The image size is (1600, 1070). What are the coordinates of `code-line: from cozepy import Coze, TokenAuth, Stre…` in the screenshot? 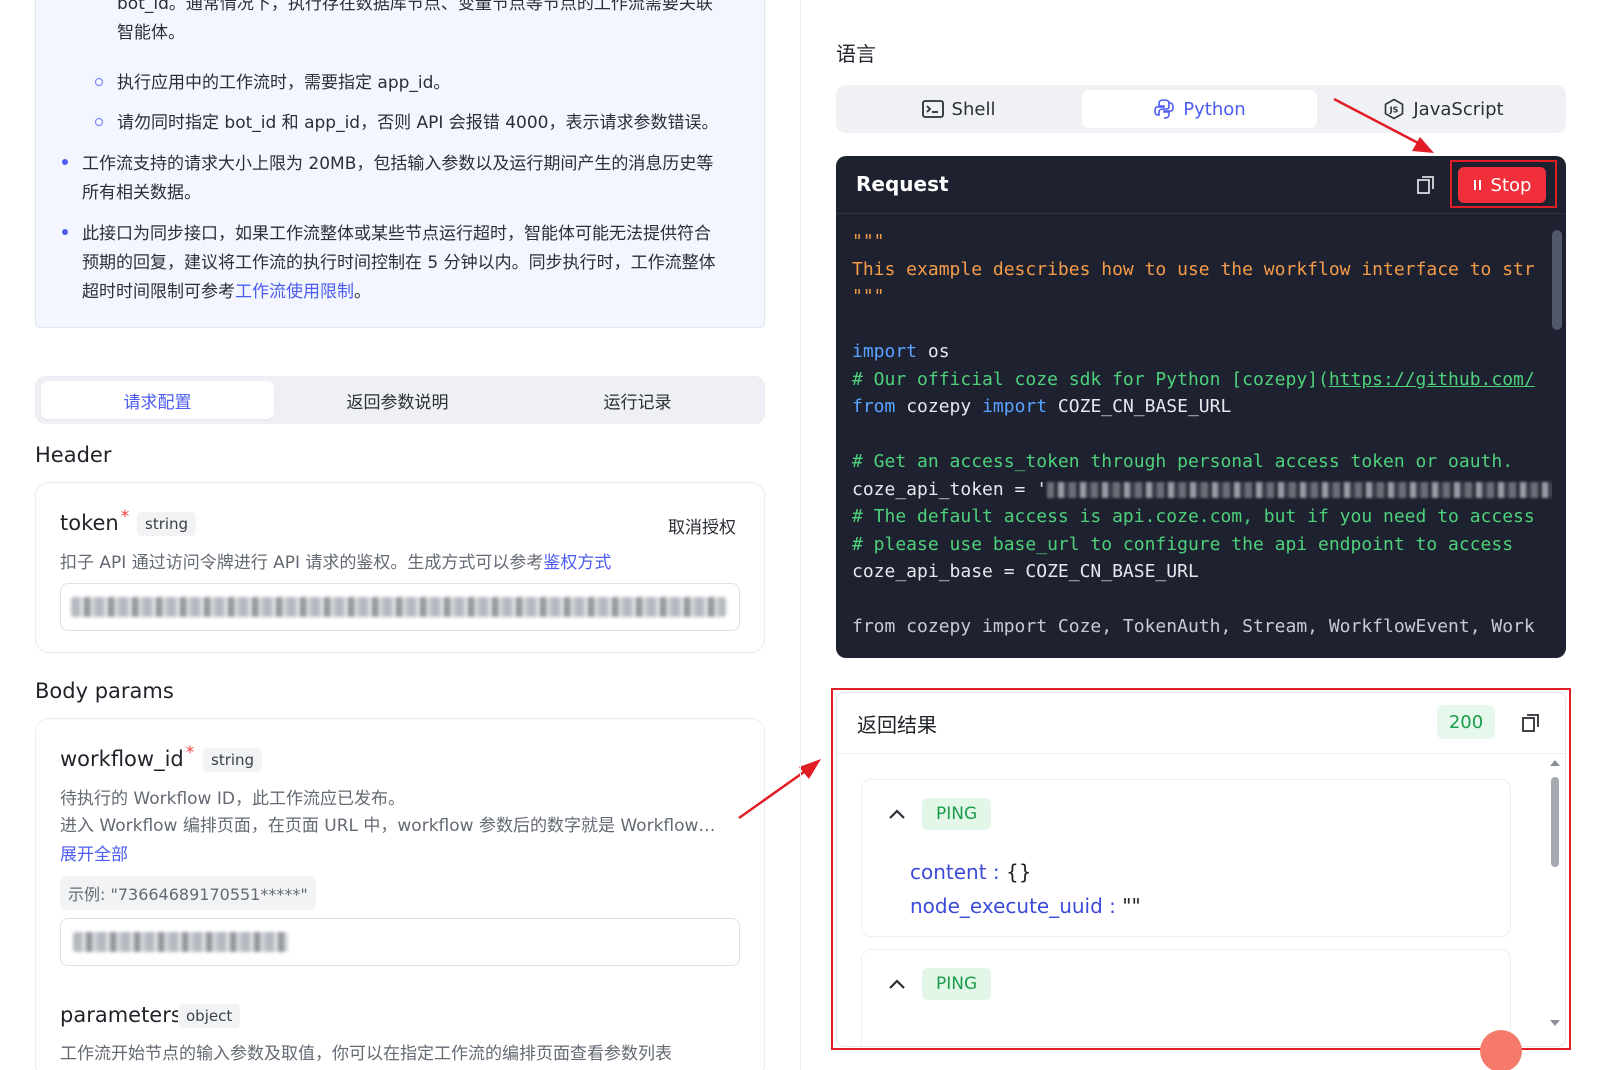 It's located at (1193, 626).